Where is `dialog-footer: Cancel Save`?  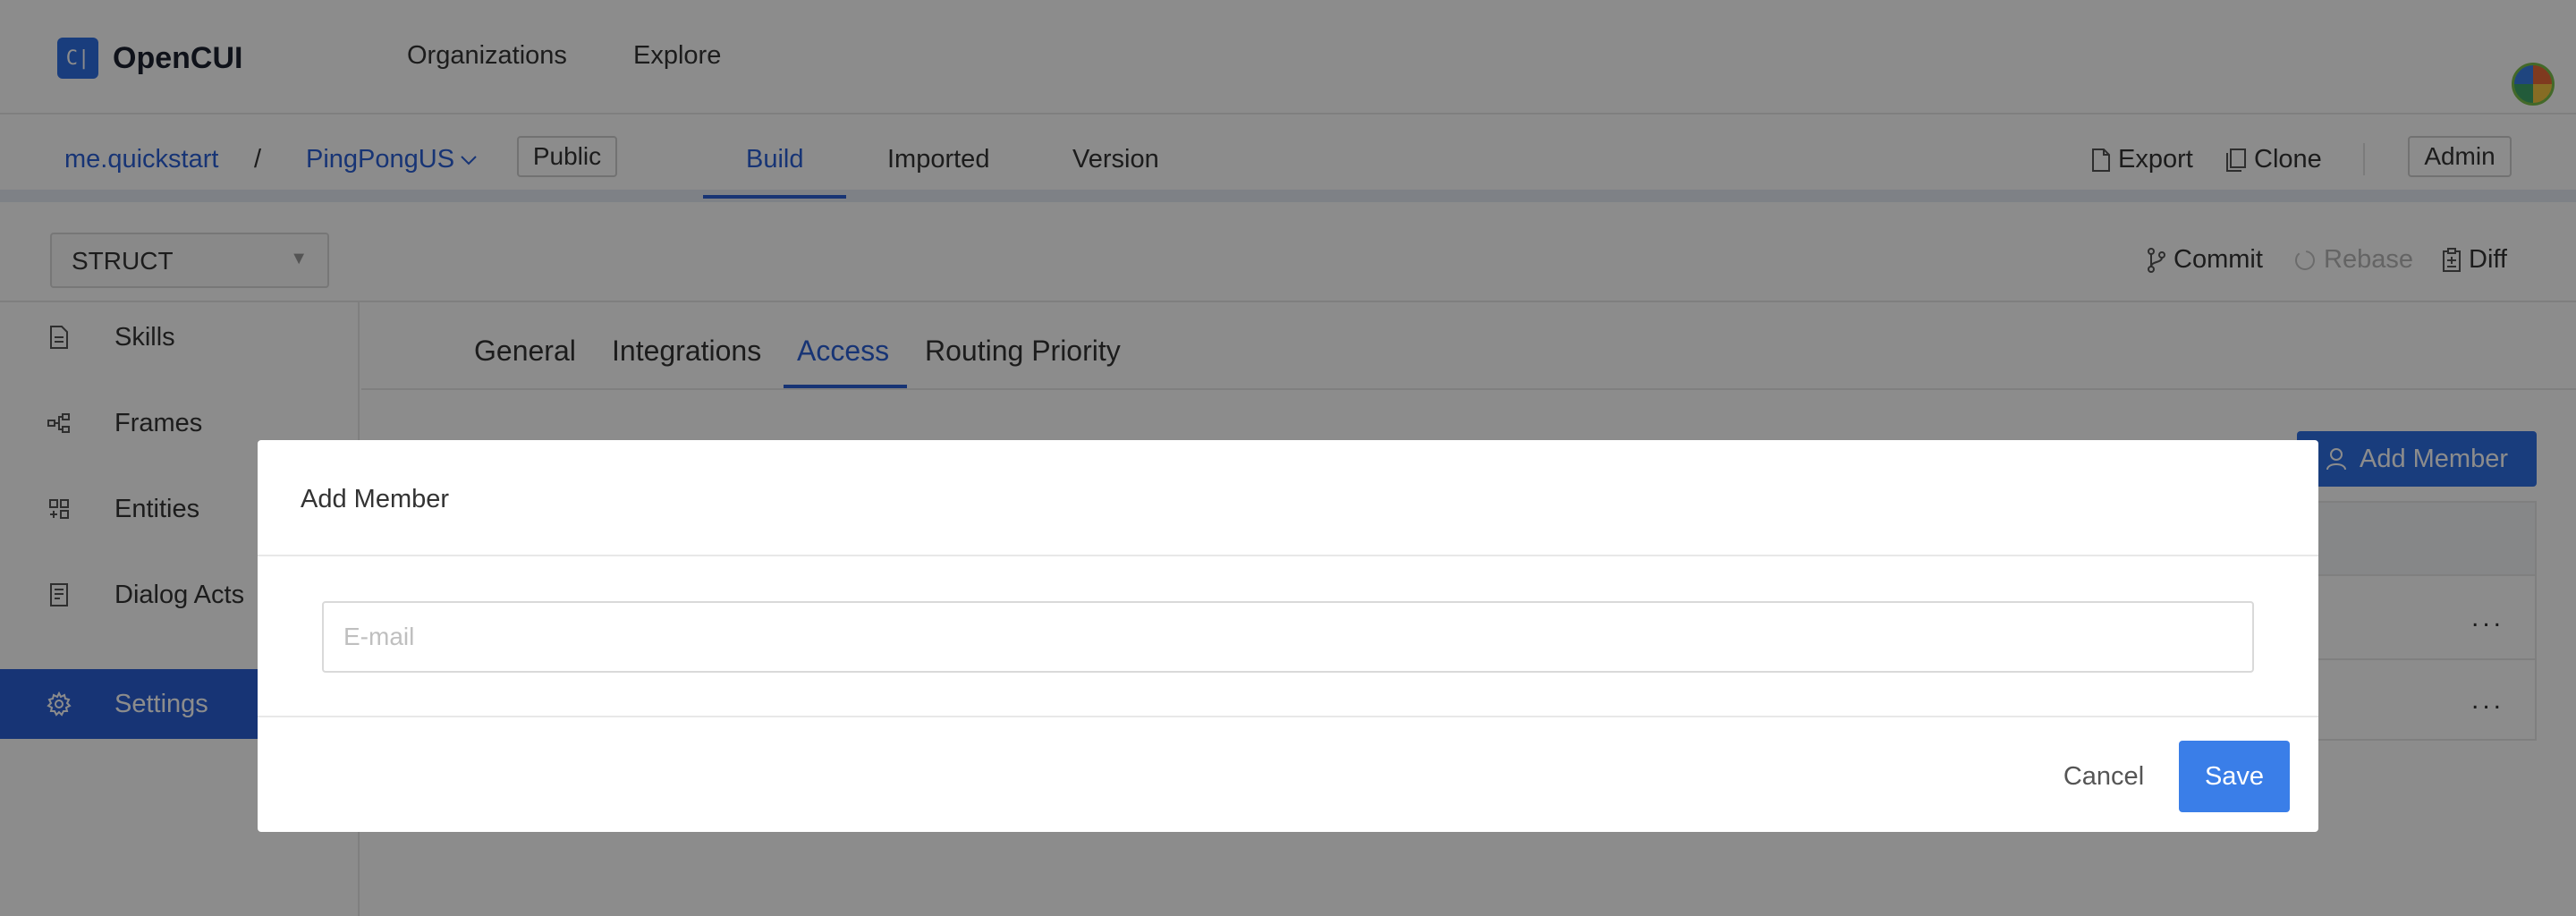 dialog-footer: Cancel Save is located at coordinates (1288, 774).